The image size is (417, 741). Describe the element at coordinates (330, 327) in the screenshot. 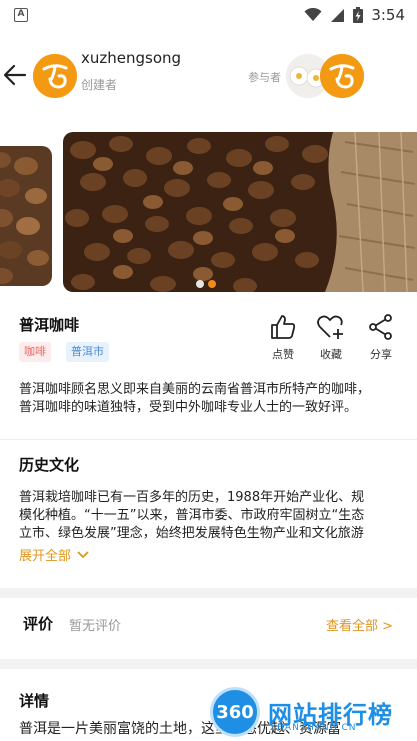

I see `heart-plus-icon` at that location.